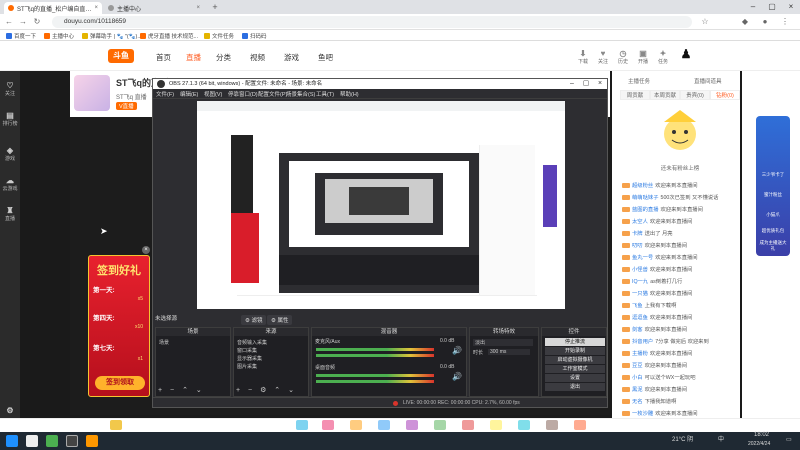  What do you see at coordinates (37, 22) in the screenshot?
I see `reload-icon: ↻` at bounding box center [37, 22].